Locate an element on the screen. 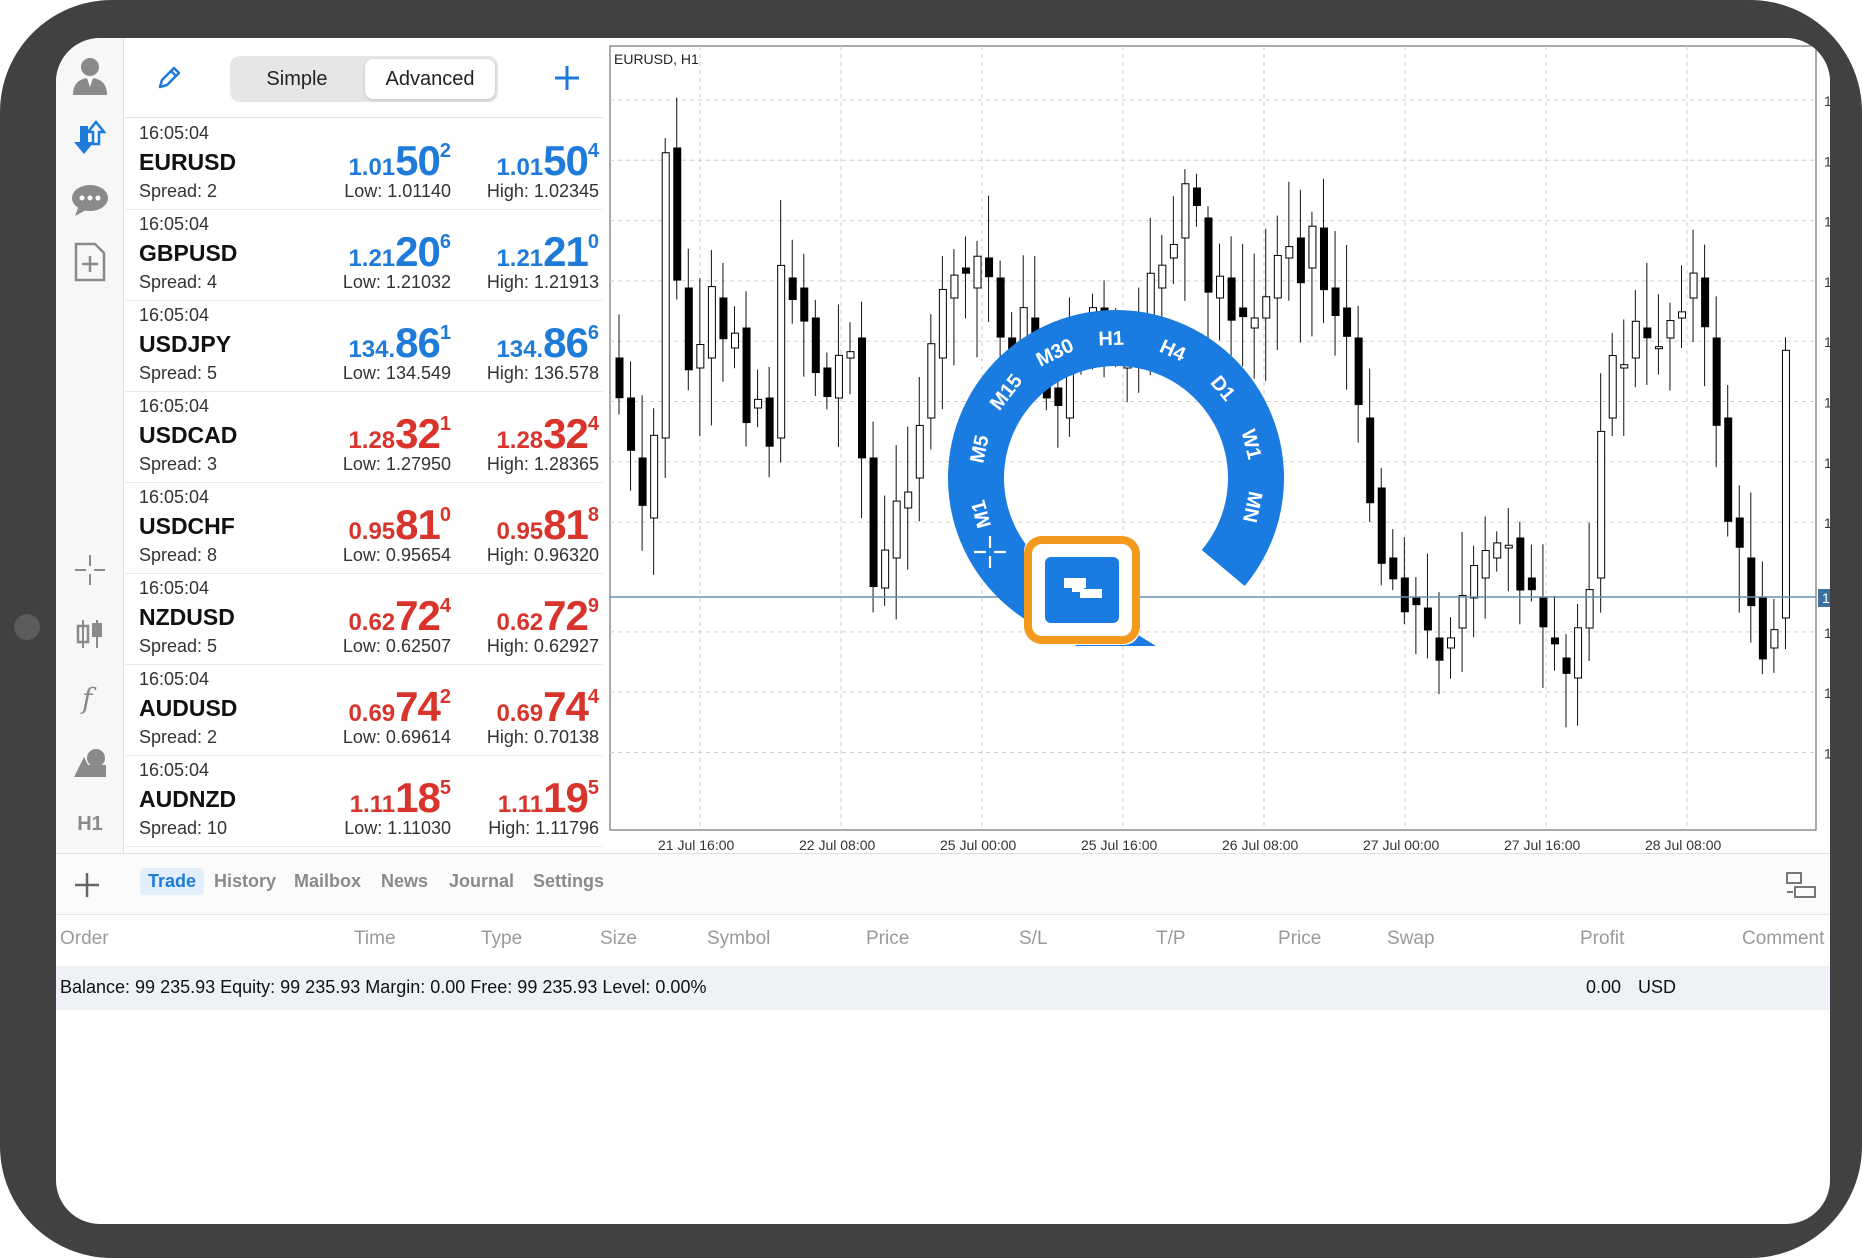 The width and height of the screenshot is (1862, 1258). quote-high: High: 1.28365 is located at coordinates (542, 464).